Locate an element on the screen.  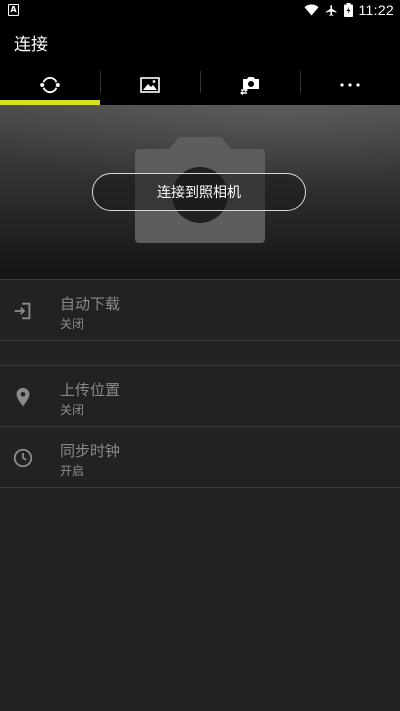
app-bar: 连接 is located at coordinates (200, 42).